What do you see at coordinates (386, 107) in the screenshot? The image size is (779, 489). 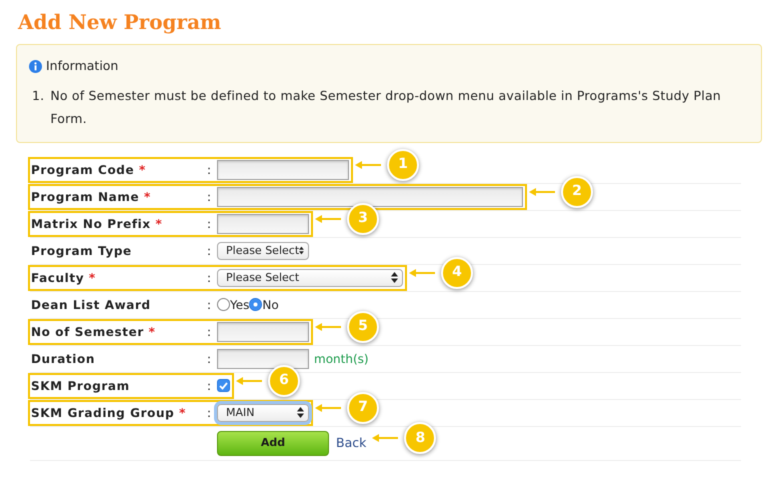 I see `info-item: No of Semester must be defined to make Semester drop-down menu available in Programs's Study Plan Form.` at bounding box center [386, 107].